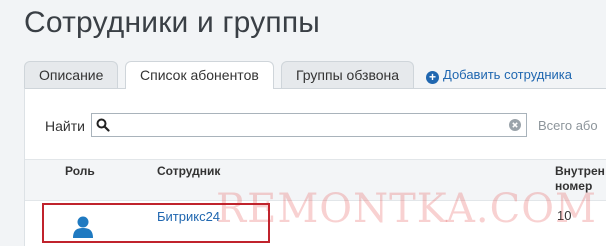  What do you see at coordinates (515, 125) in the screenshot?
I see `clear-icon` at bounding box center [515, 125].